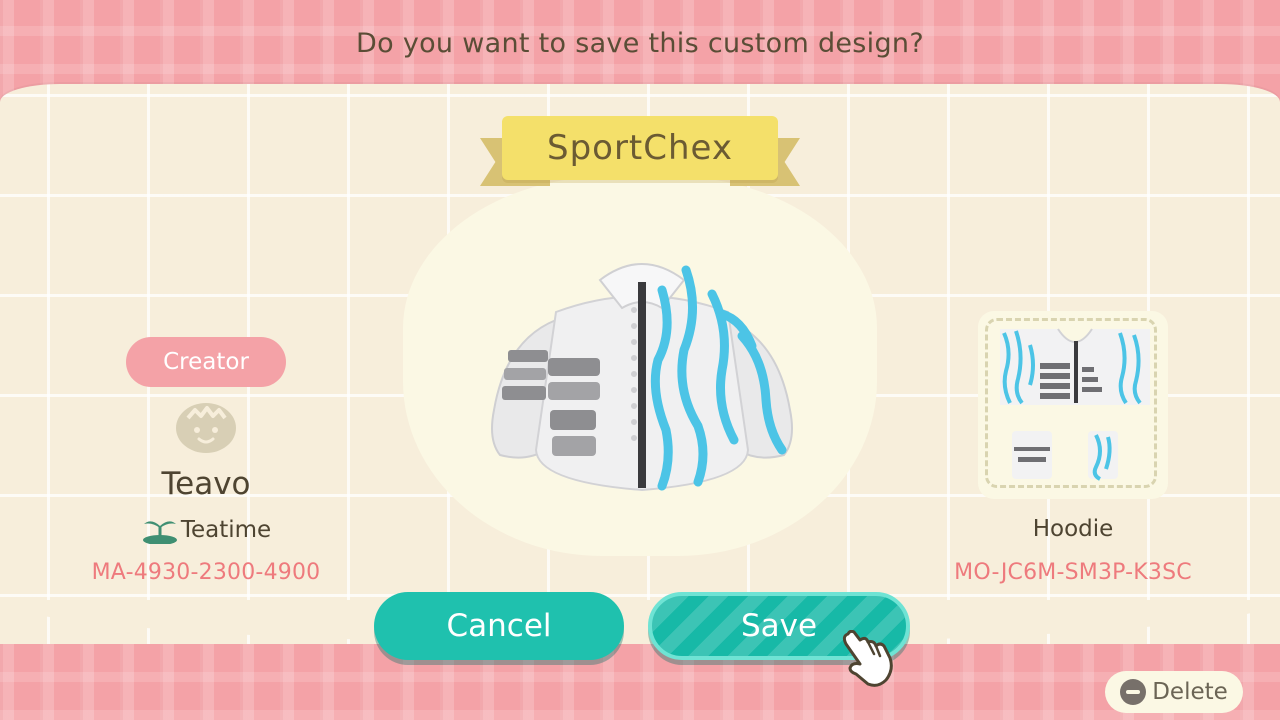 The width and height of the screenshot is (1280, 720). I want to click on creator-id: MA-4930-2300-4900, so click(206, 572).